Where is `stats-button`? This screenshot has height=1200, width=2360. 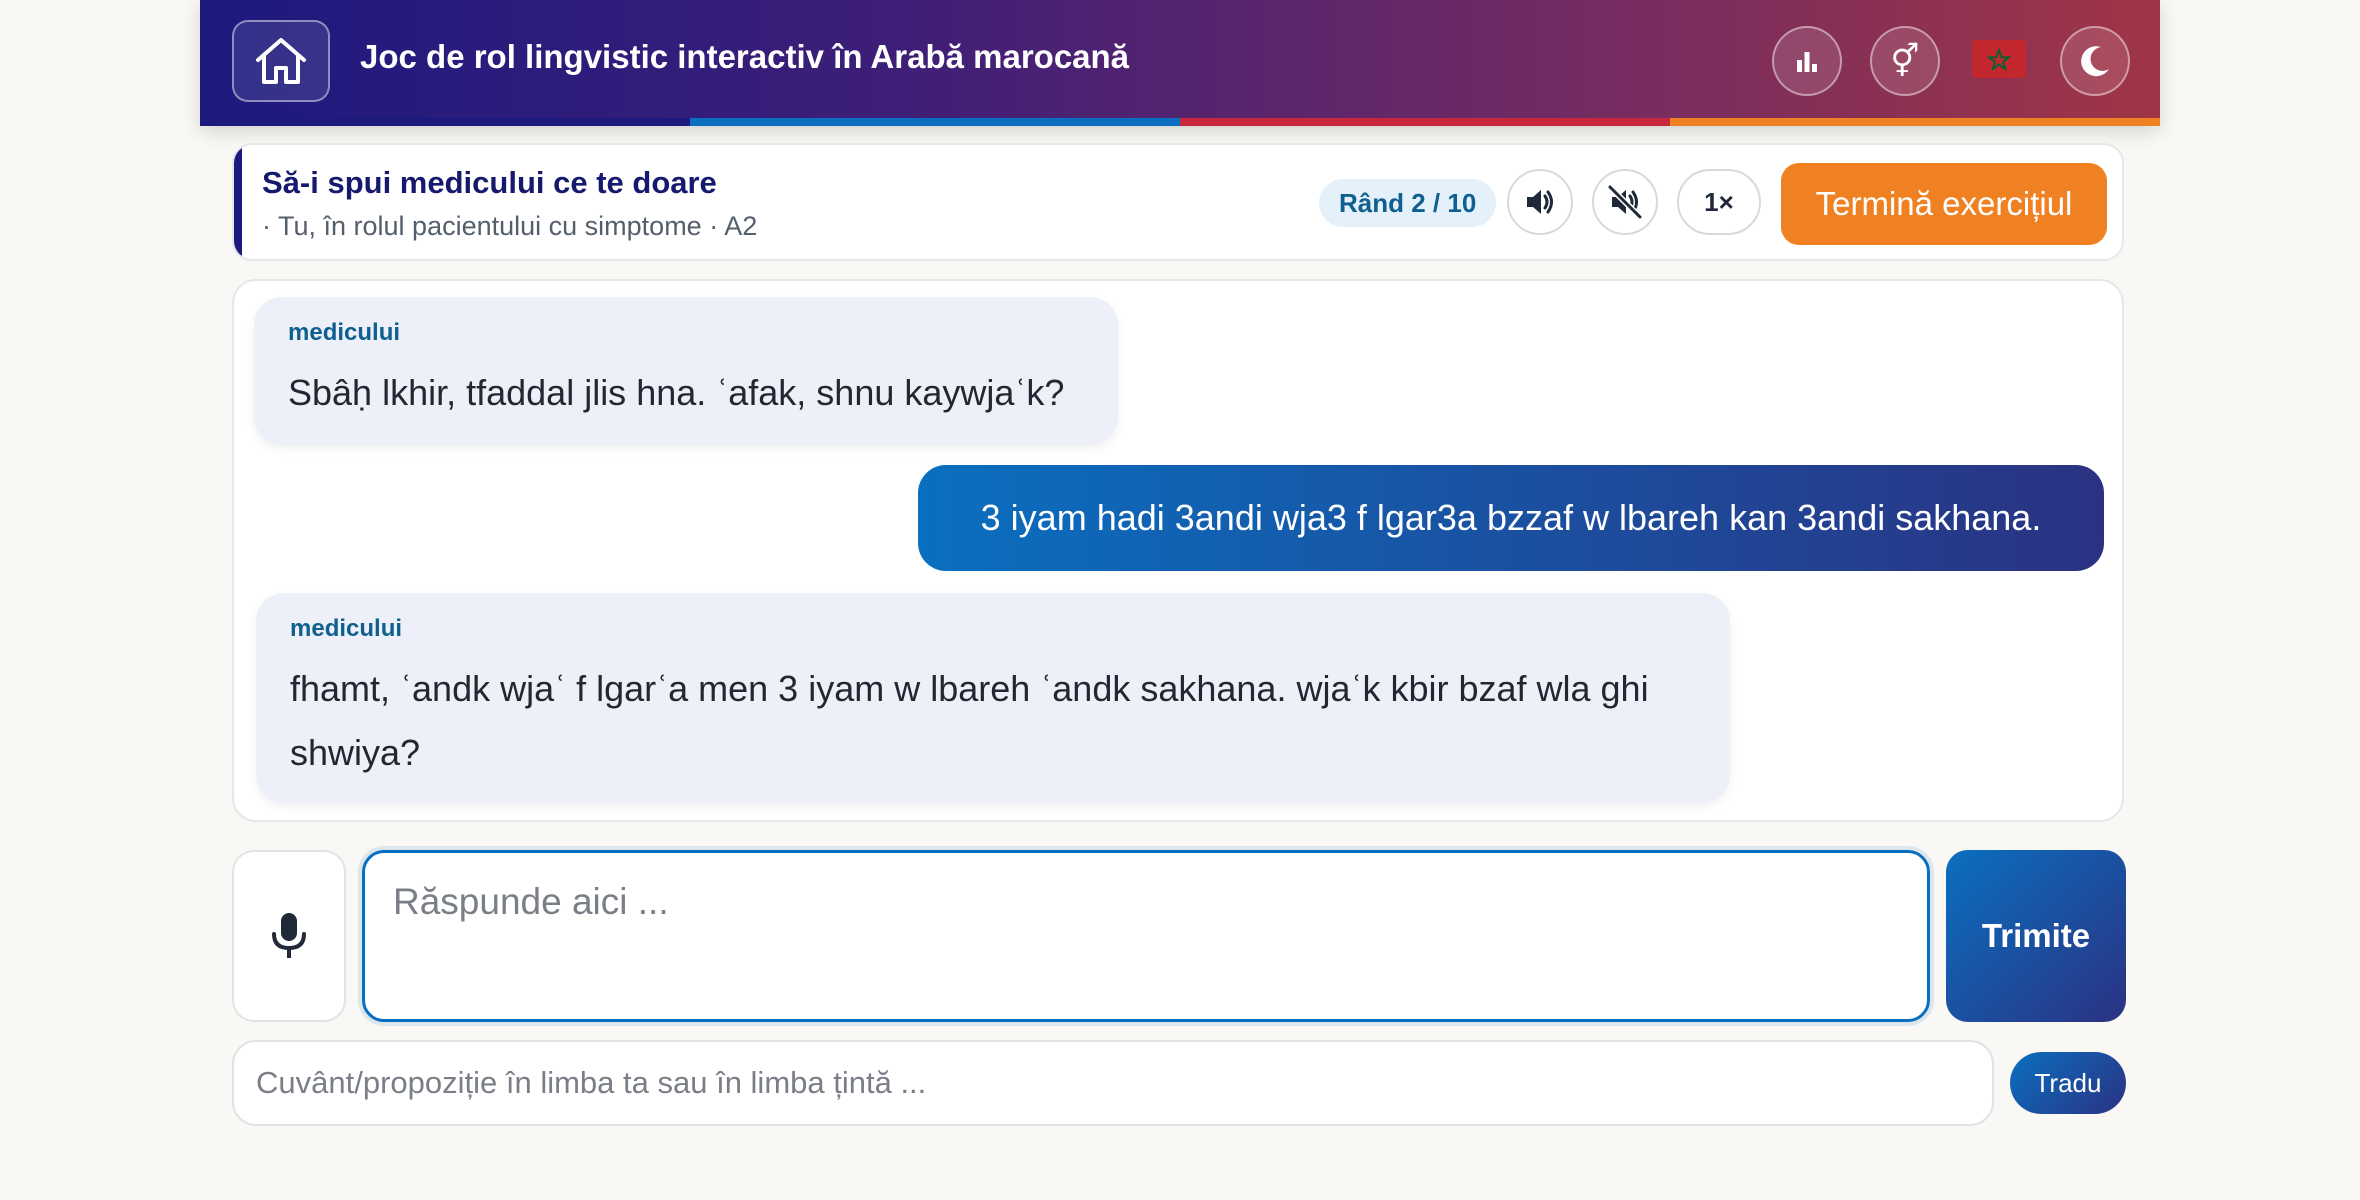 stats-button is located at coordinates (1807, 61).